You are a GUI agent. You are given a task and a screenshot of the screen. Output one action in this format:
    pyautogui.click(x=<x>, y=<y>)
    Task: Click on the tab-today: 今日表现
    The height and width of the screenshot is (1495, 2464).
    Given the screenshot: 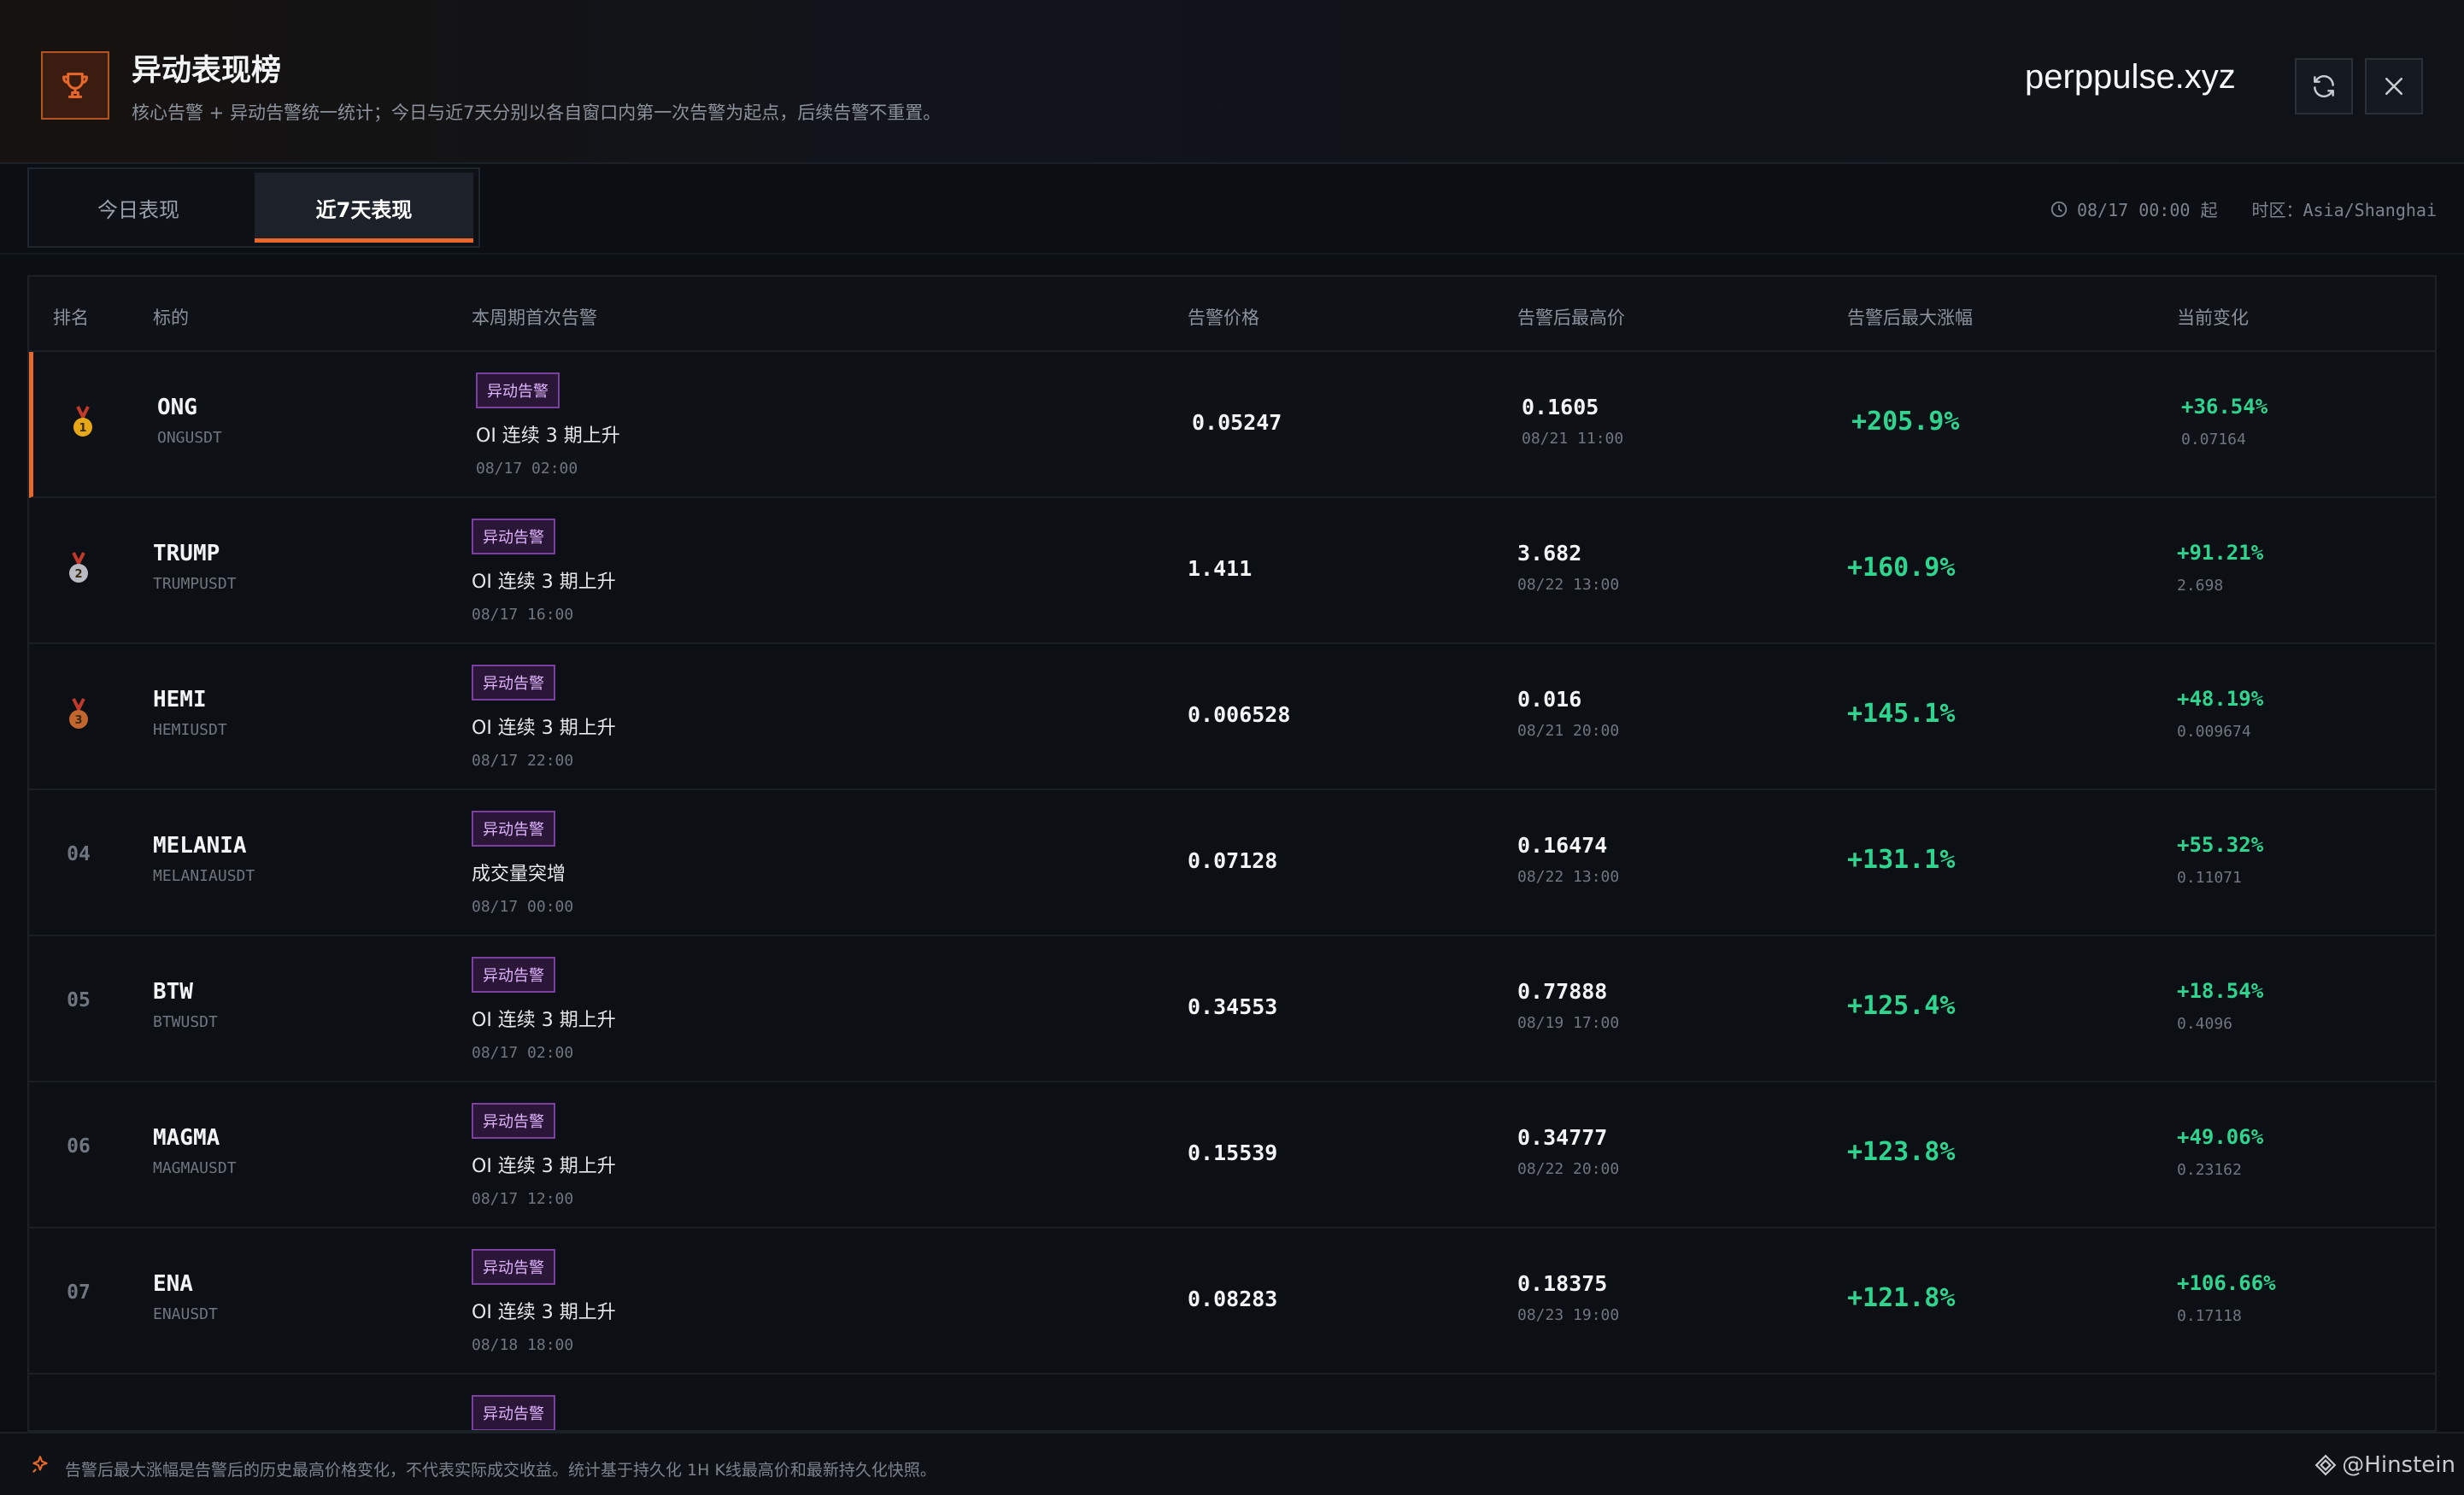 What is the action you would take?
    pyautogui.click(x=138, y=208)
    